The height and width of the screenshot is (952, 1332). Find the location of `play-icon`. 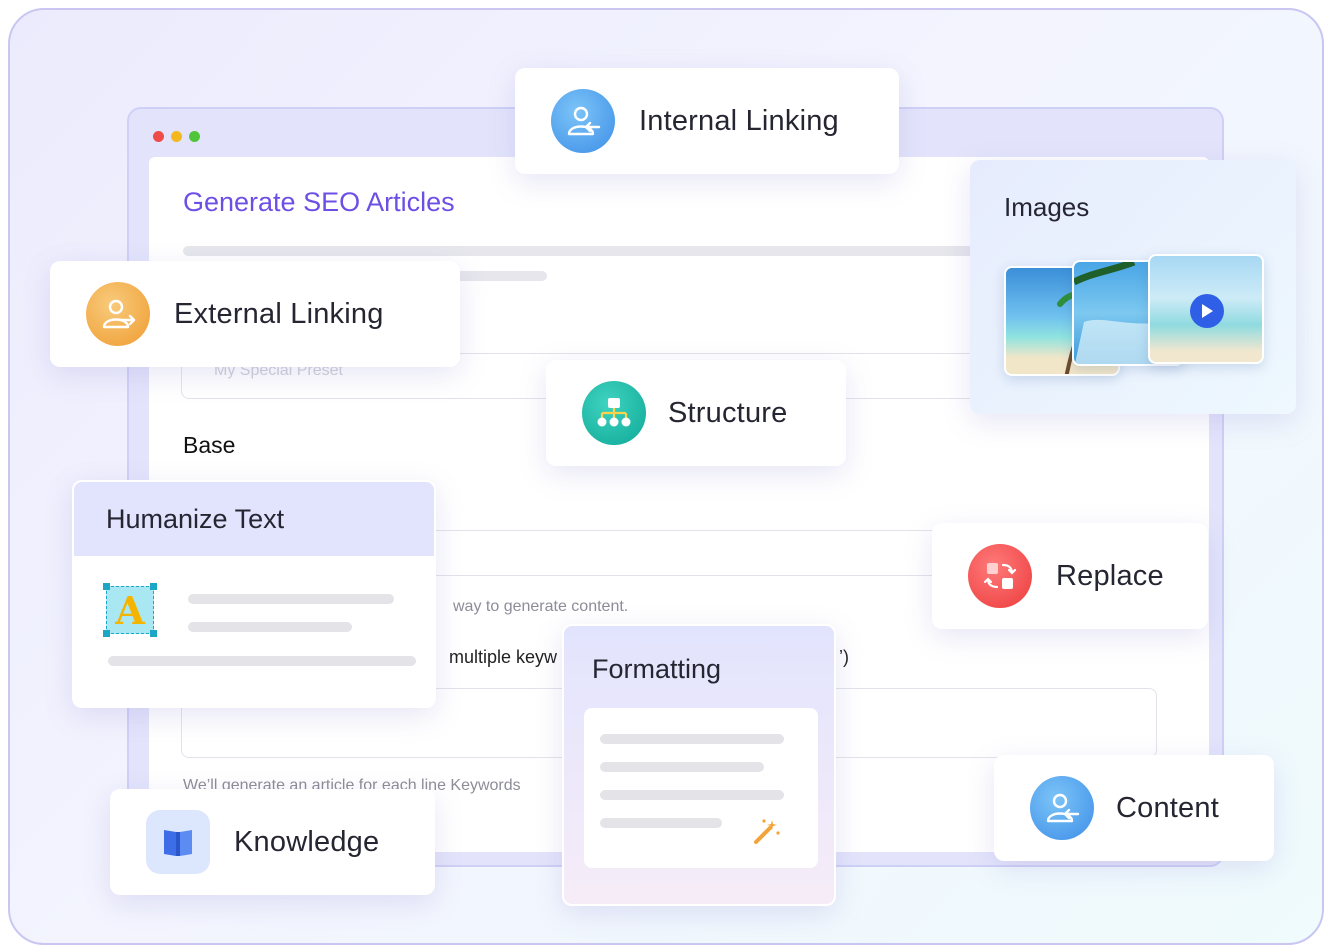

play-icon is located at coordinates (1207, 311).